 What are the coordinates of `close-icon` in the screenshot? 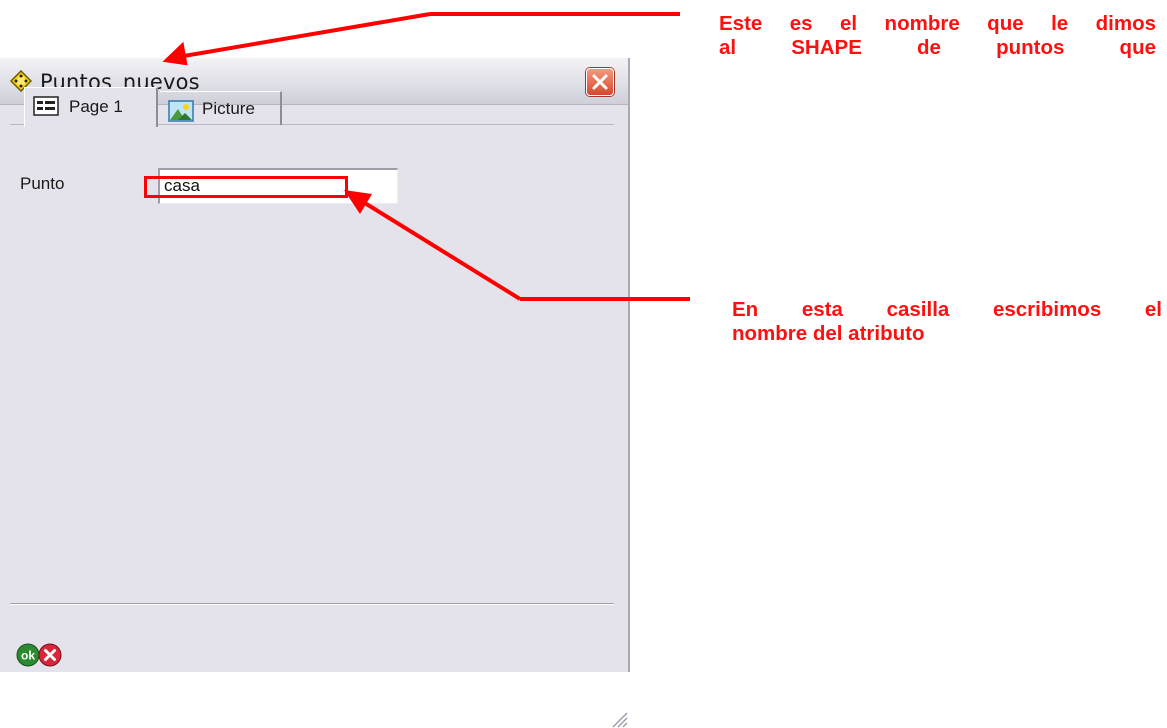 It's located at (600, 82).